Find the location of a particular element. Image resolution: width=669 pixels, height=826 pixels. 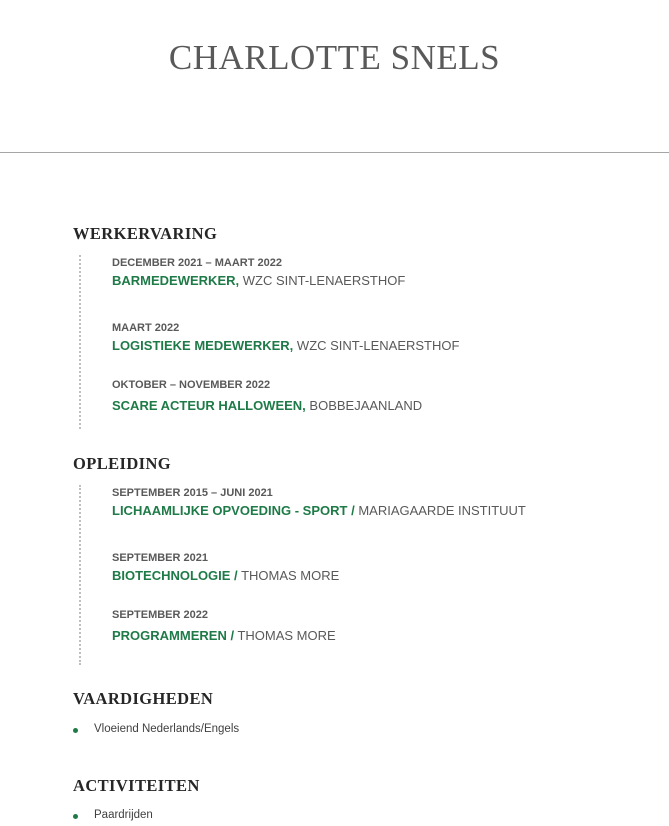

entry-title: LICHAAMLIJKE OPVOEDING - SPORT / is located at coordinates (233, 510).